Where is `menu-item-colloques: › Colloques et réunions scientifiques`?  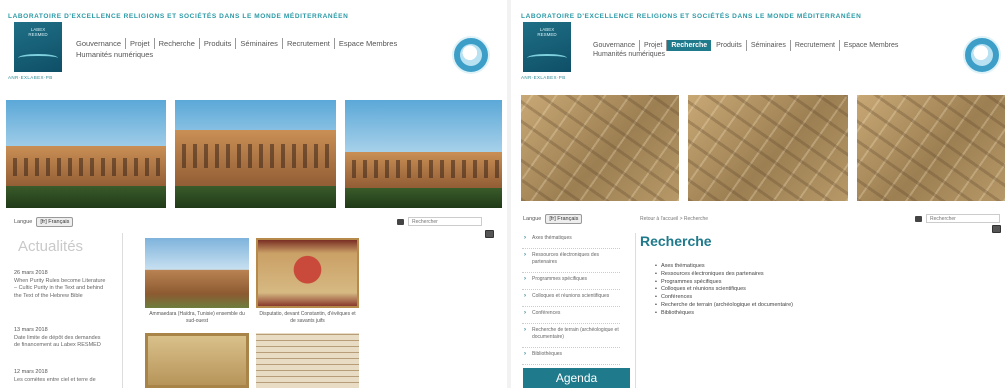 menu-item-colloques: › Colloques et réunions scientifiques is located at coordinates (571, 298).